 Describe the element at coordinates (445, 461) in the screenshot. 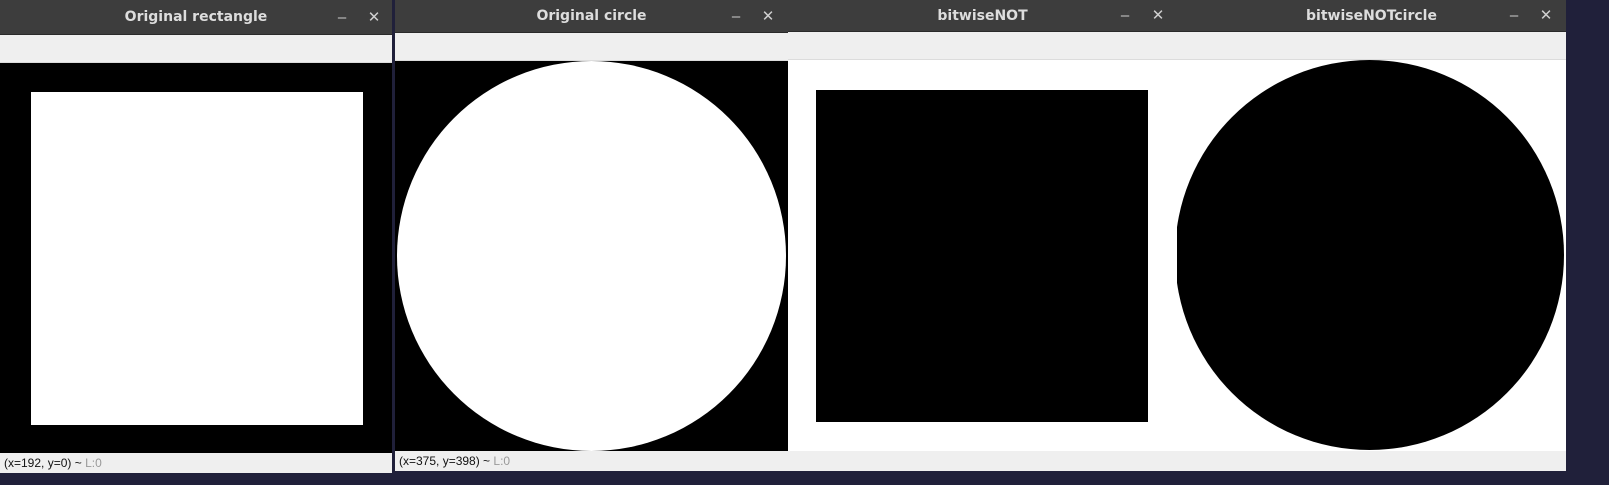

I see `status-coordinates: (x=375, y=398) ~` at that location.